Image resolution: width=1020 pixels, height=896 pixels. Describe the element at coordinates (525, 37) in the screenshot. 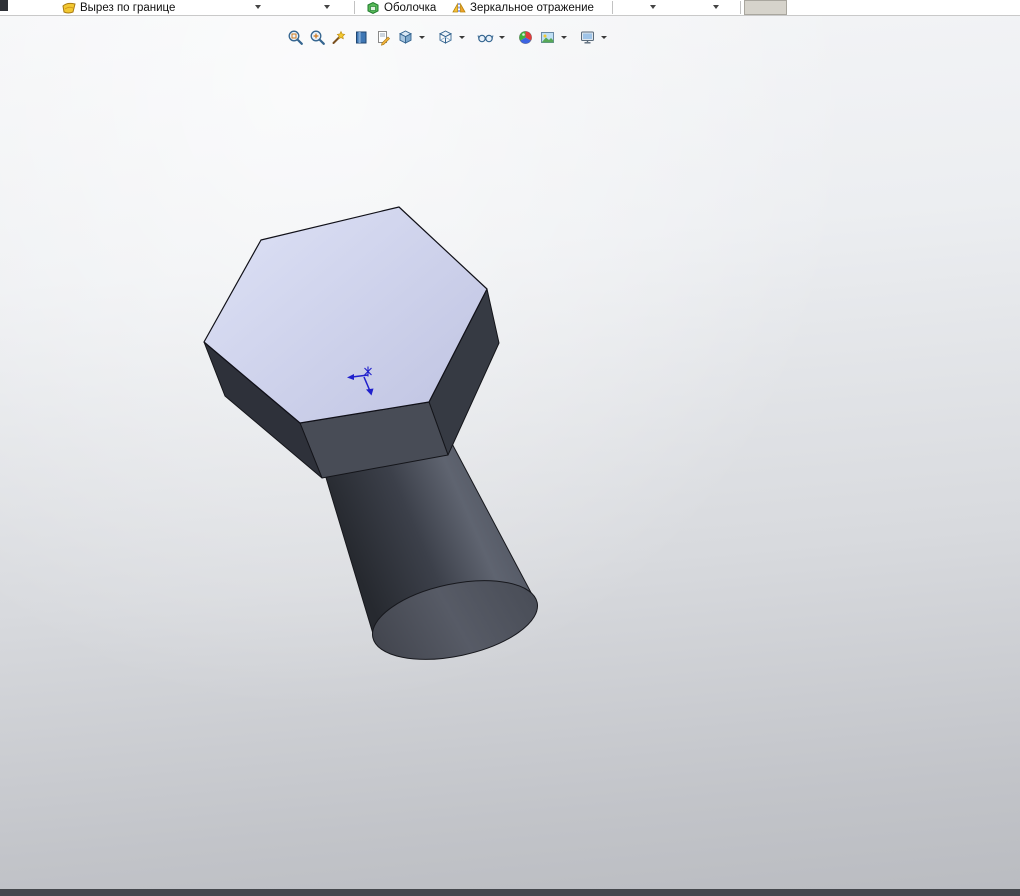

I see `edit-appearance-icon` at that location.